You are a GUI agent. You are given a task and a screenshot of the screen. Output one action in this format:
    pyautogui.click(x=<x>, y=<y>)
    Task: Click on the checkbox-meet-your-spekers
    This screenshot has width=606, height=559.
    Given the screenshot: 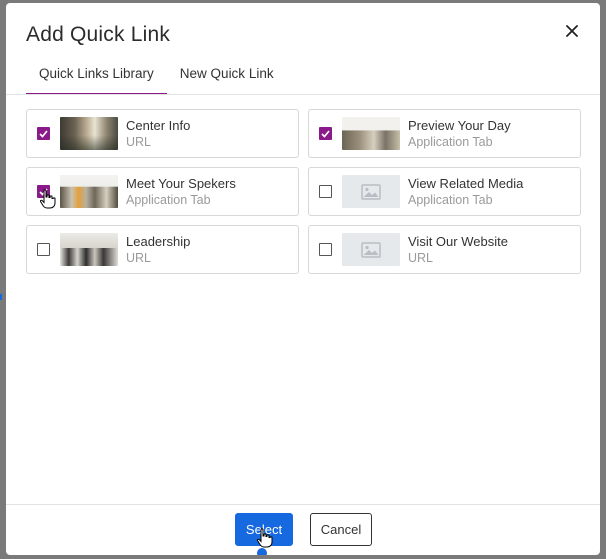 What is the action you would take?
    pyautogui.click(x=43, y=191)
    